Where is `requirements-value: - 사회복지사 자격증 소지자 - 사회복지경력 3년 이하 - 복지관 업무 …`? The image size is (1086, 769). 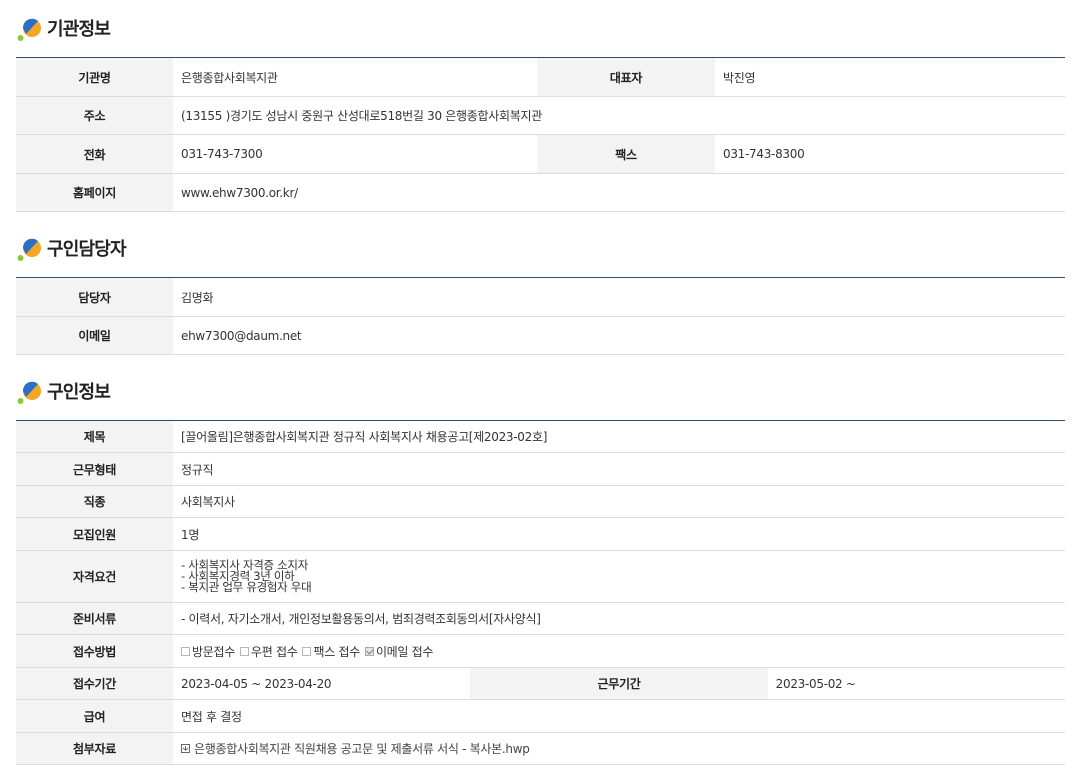 requirements-value: - 사회복지사 자격증 소지자 - 사회복지경력 3년 이하 - 복지관 업무 … is located at coordinates (619, 576).